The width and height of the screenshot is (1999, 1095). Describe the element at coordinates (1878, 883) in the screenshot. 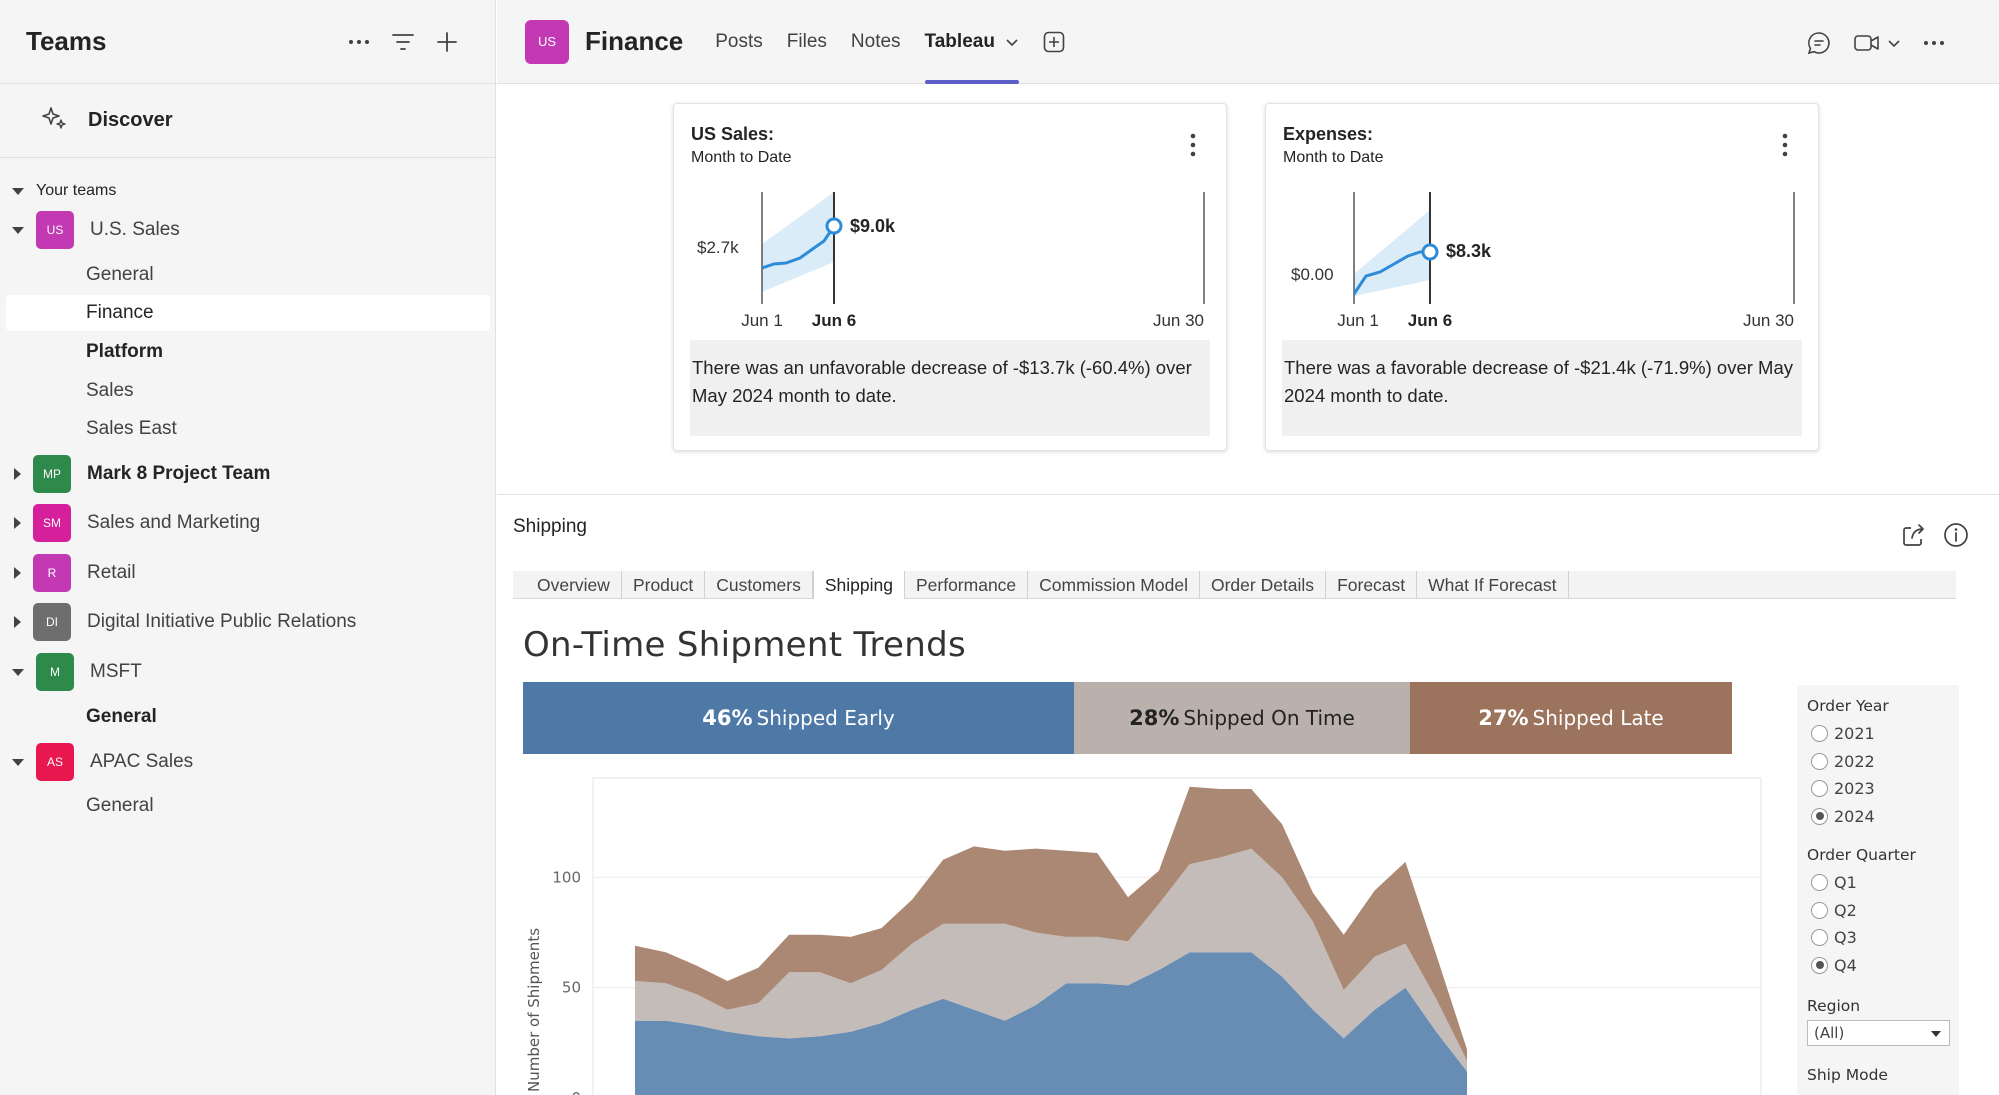

I see `quarter-option-q1: Q1` at that location.